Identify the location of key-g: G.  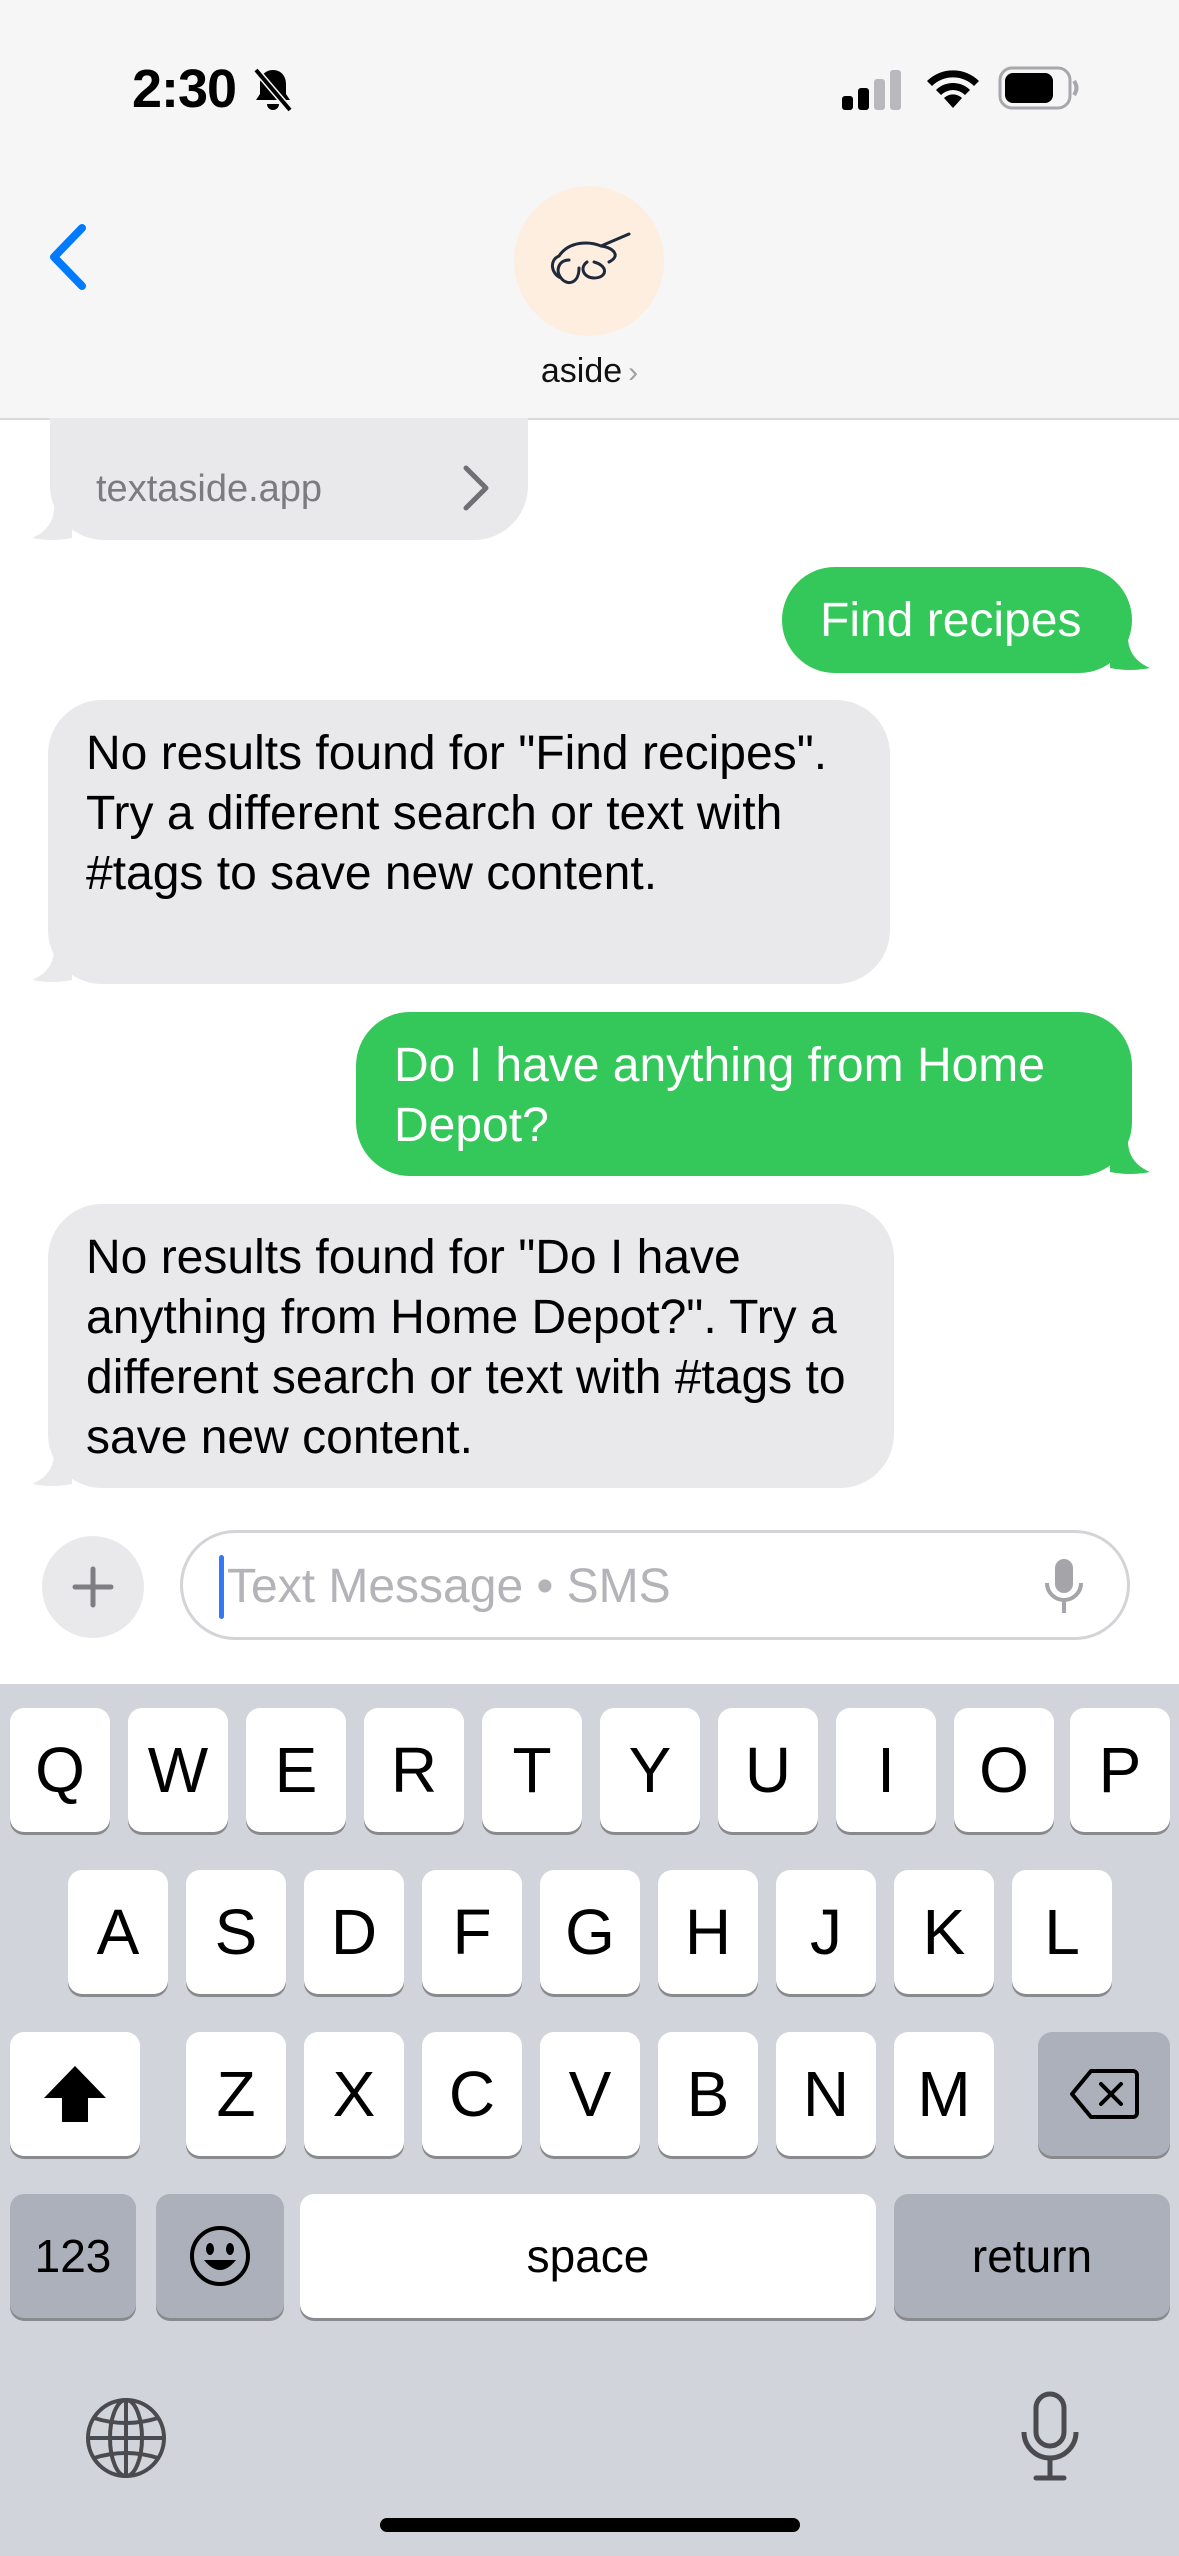
(590, 1932).